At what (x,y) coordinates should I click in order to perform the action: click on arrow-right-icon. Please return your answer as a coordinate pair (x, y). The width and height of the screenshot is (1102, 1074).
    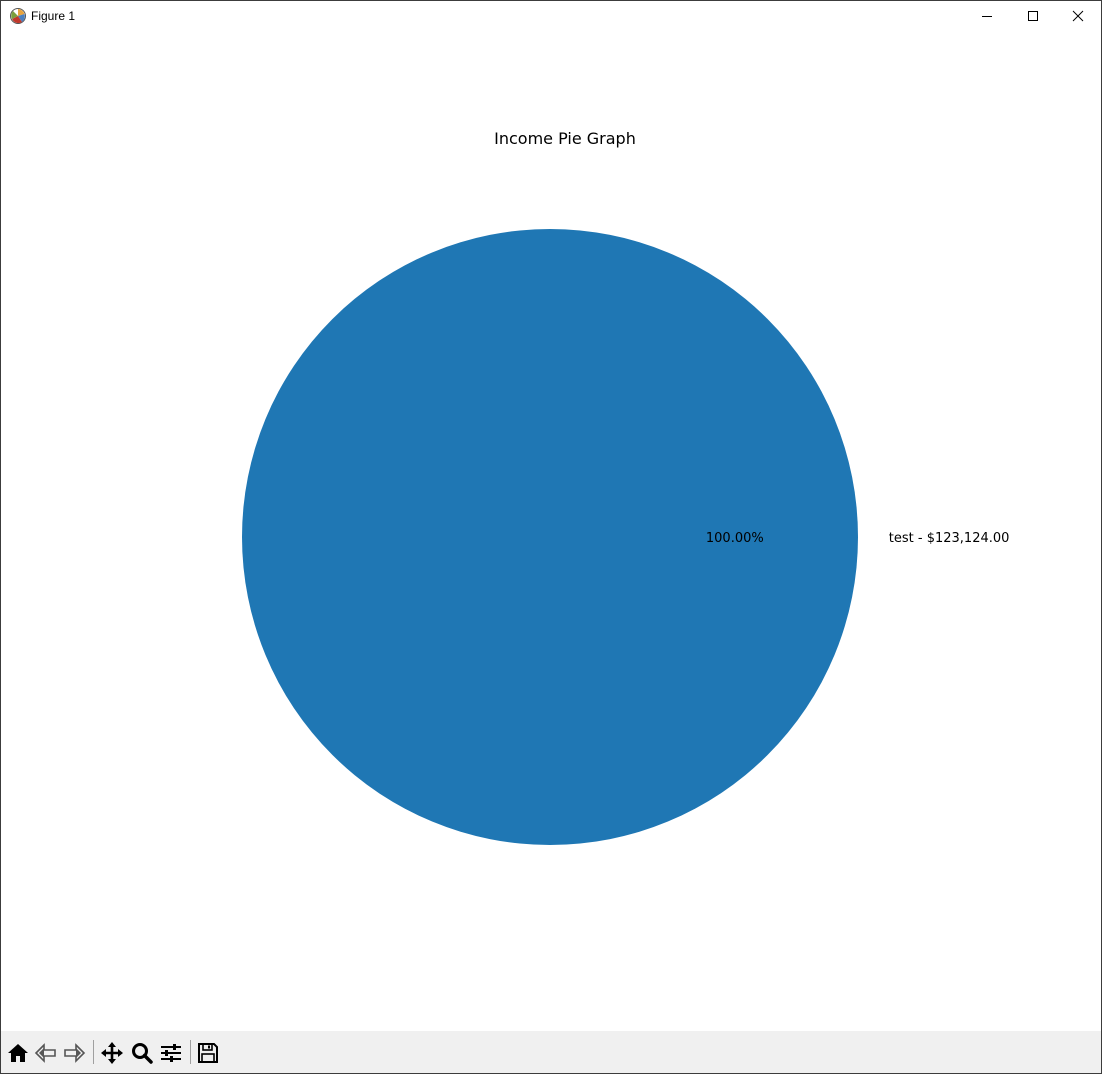
    Looking at the image, I should click on (75, 1053).